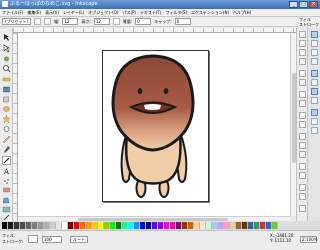 This screenshot has width=320, height=250. Describe the element at coordinates (302, 52) in the screenshot. I see `save-document-icon` at that location.